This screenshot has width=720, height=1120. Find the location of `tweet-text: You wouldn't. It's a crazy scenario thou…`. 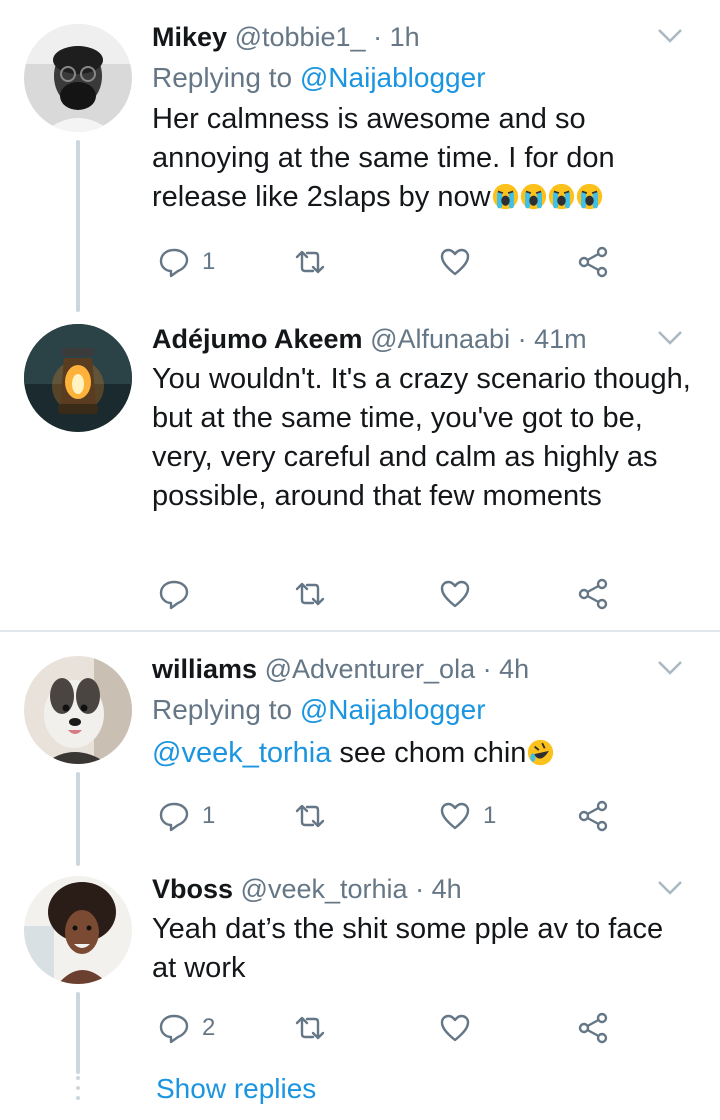

tweet-text: You wouldn't. It's a crazy scenario thou… is located at coordinates (421, 437).